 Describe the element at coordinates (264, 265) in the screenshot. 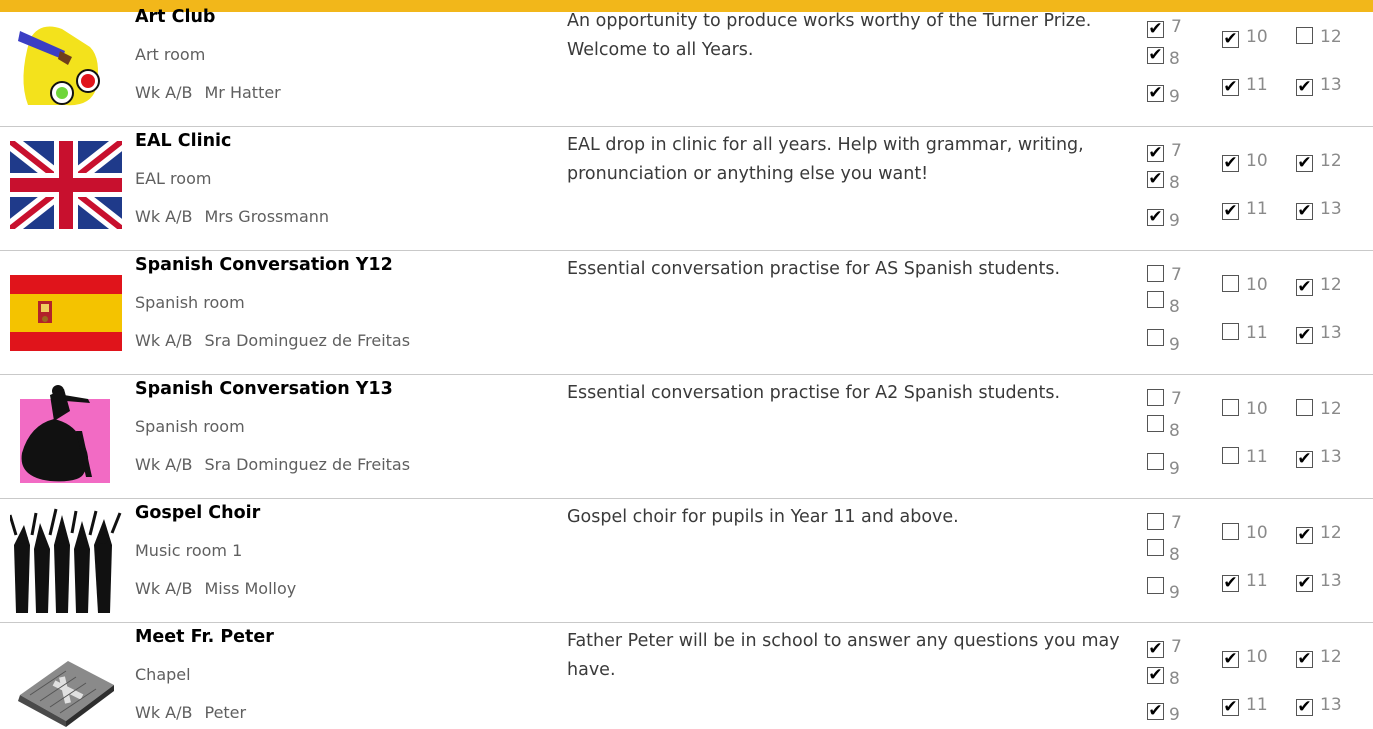

I see `club-title: Spanish Conversation Y12` at that location.